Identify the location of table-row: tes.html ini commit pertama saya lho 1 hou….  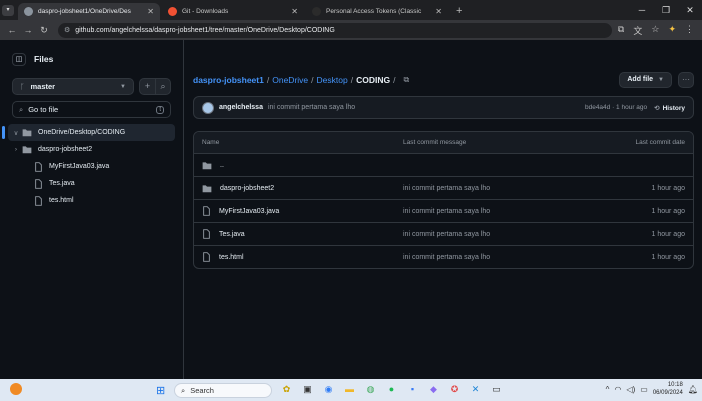
(443, 256).